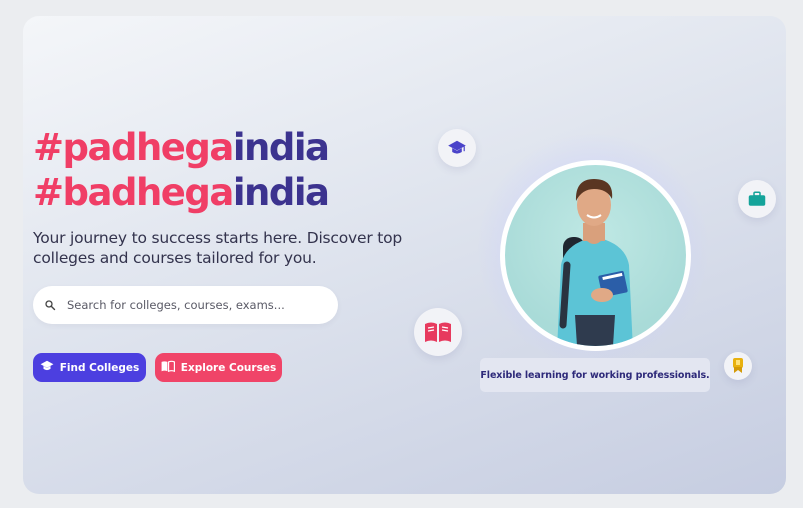 This screenshot has width=803, height=508. Describe the element at coordinates (202, 305) in the screenshot. I see `search-input` at that location.